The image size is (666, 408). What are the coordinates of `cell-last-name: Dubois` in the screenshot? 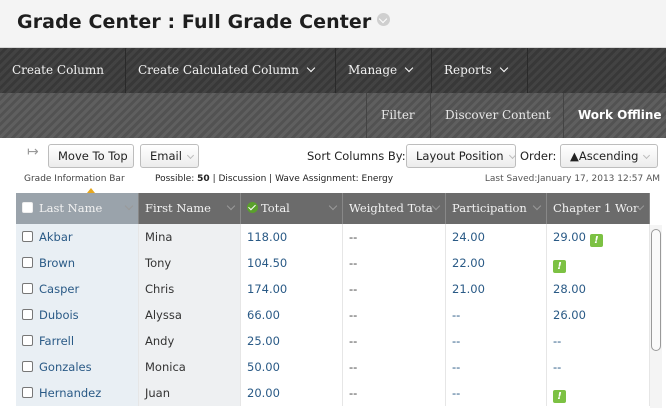 It's located at (77, 315).